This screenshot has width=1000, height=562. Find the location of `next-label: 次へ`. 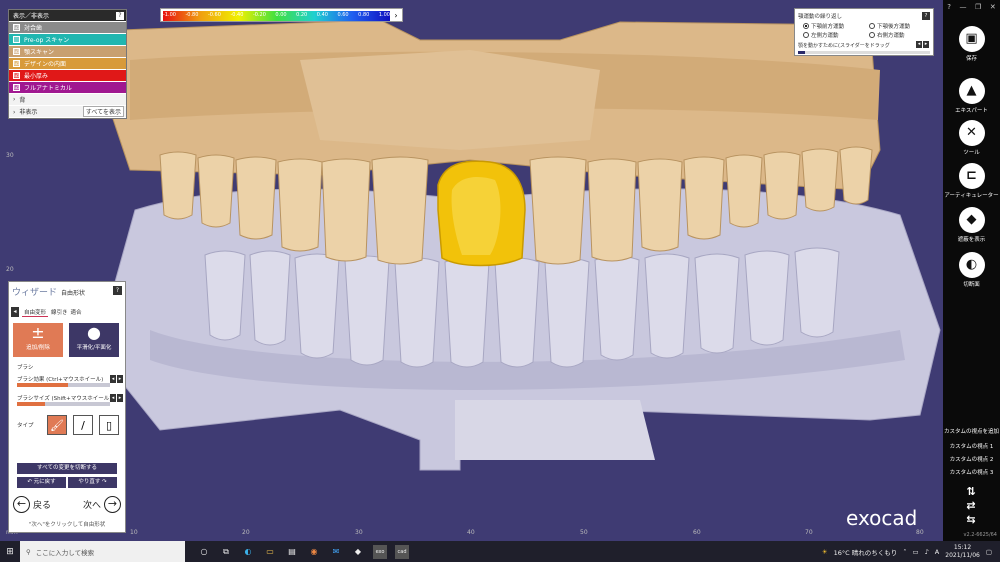

next-label: 次へ is located at coordinates (92, 506).